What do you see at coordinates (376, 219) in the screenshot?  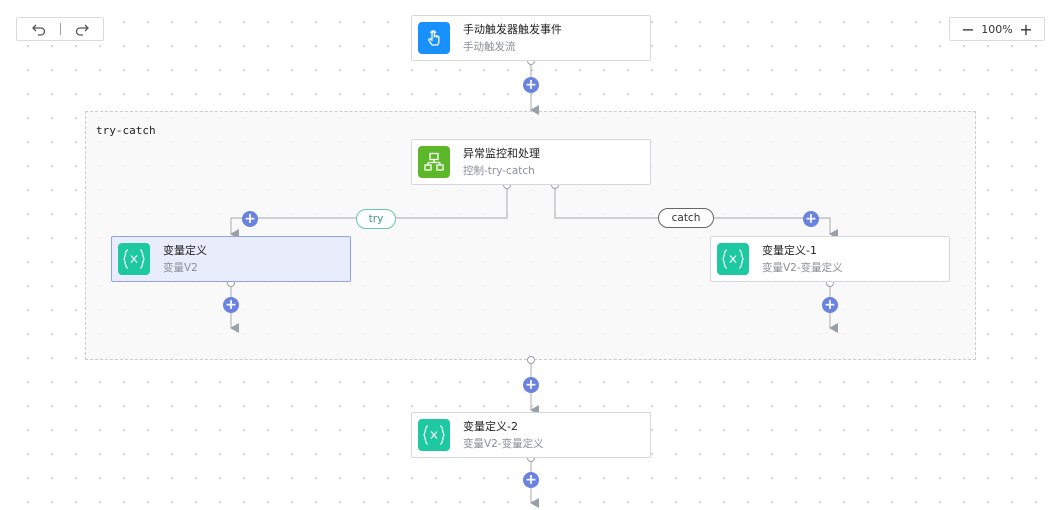 I see `try-branch-label: try` at bounding box center [376, 219].